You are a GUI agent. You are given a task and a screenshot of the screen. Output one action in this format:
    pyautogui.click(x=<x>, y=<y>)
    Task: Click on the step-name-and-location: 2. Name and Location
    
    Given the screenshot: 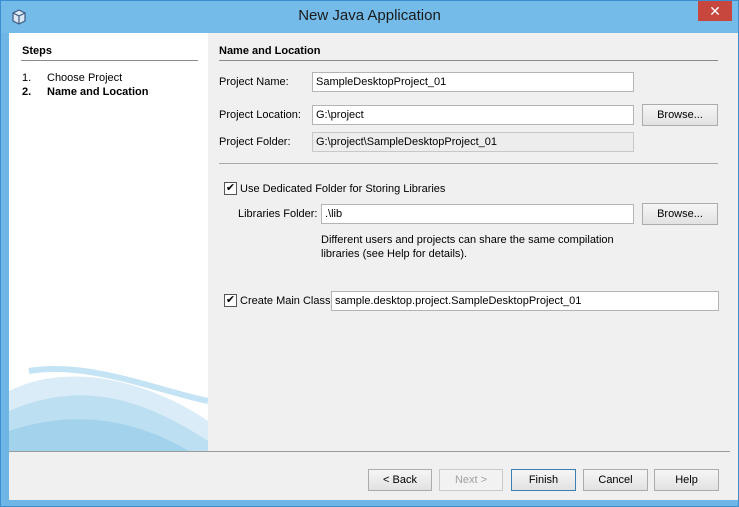 What is the action you would take?
    pyautogui.click(x=85, y=92)
    